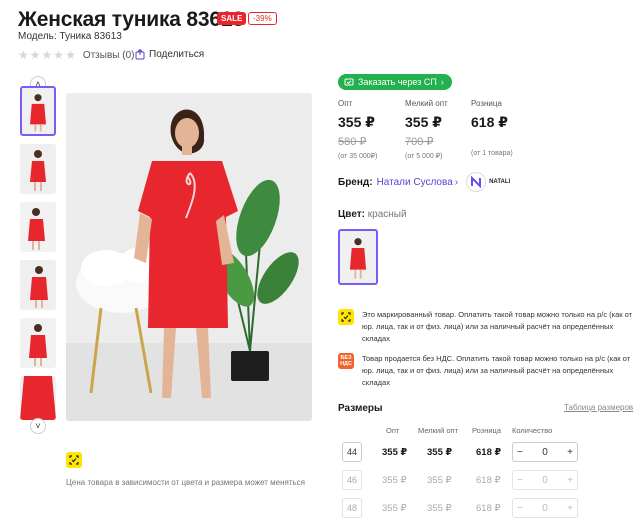 This screenshot has width=640, height=526. I want to click on price-old: 580 ₽, so click(352, 142).